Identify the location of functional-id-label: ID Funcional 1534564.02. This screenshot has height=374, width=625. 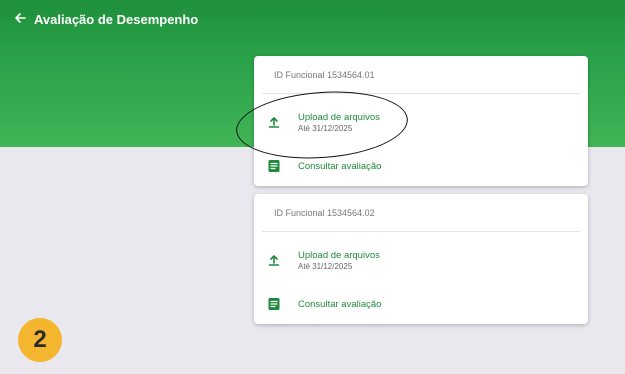
(421, 213).